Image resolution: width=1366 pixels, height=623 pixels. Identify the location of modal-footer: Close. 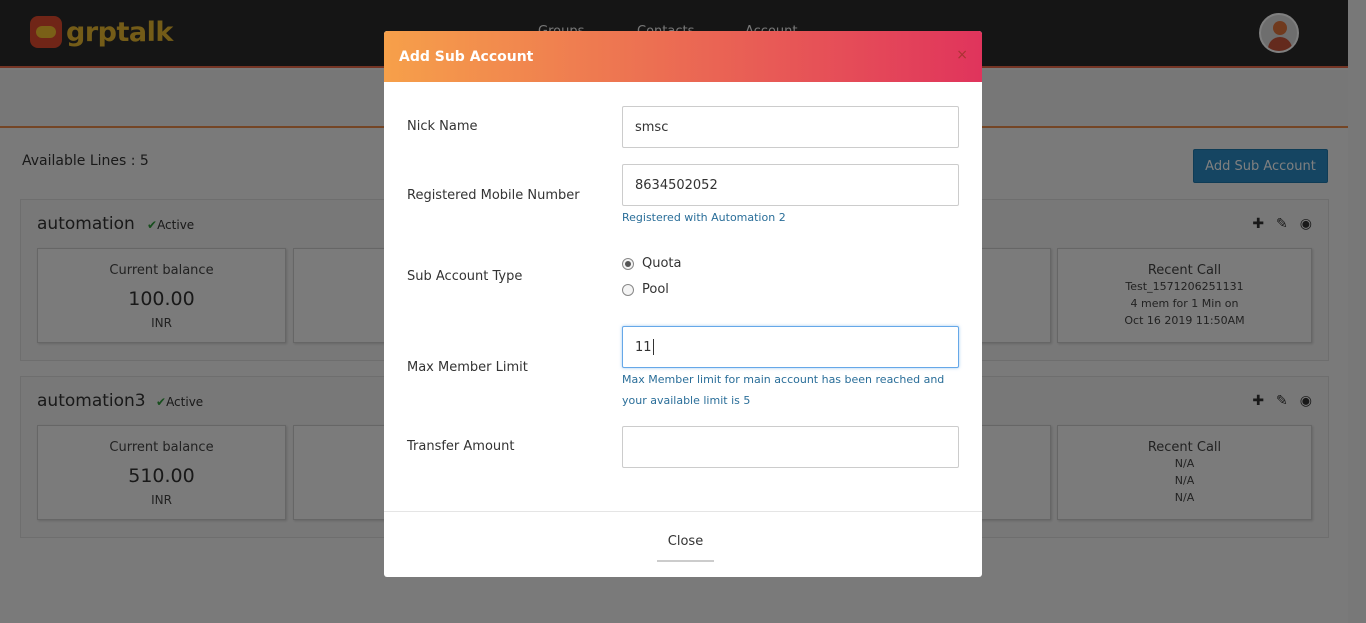
(683, 544).